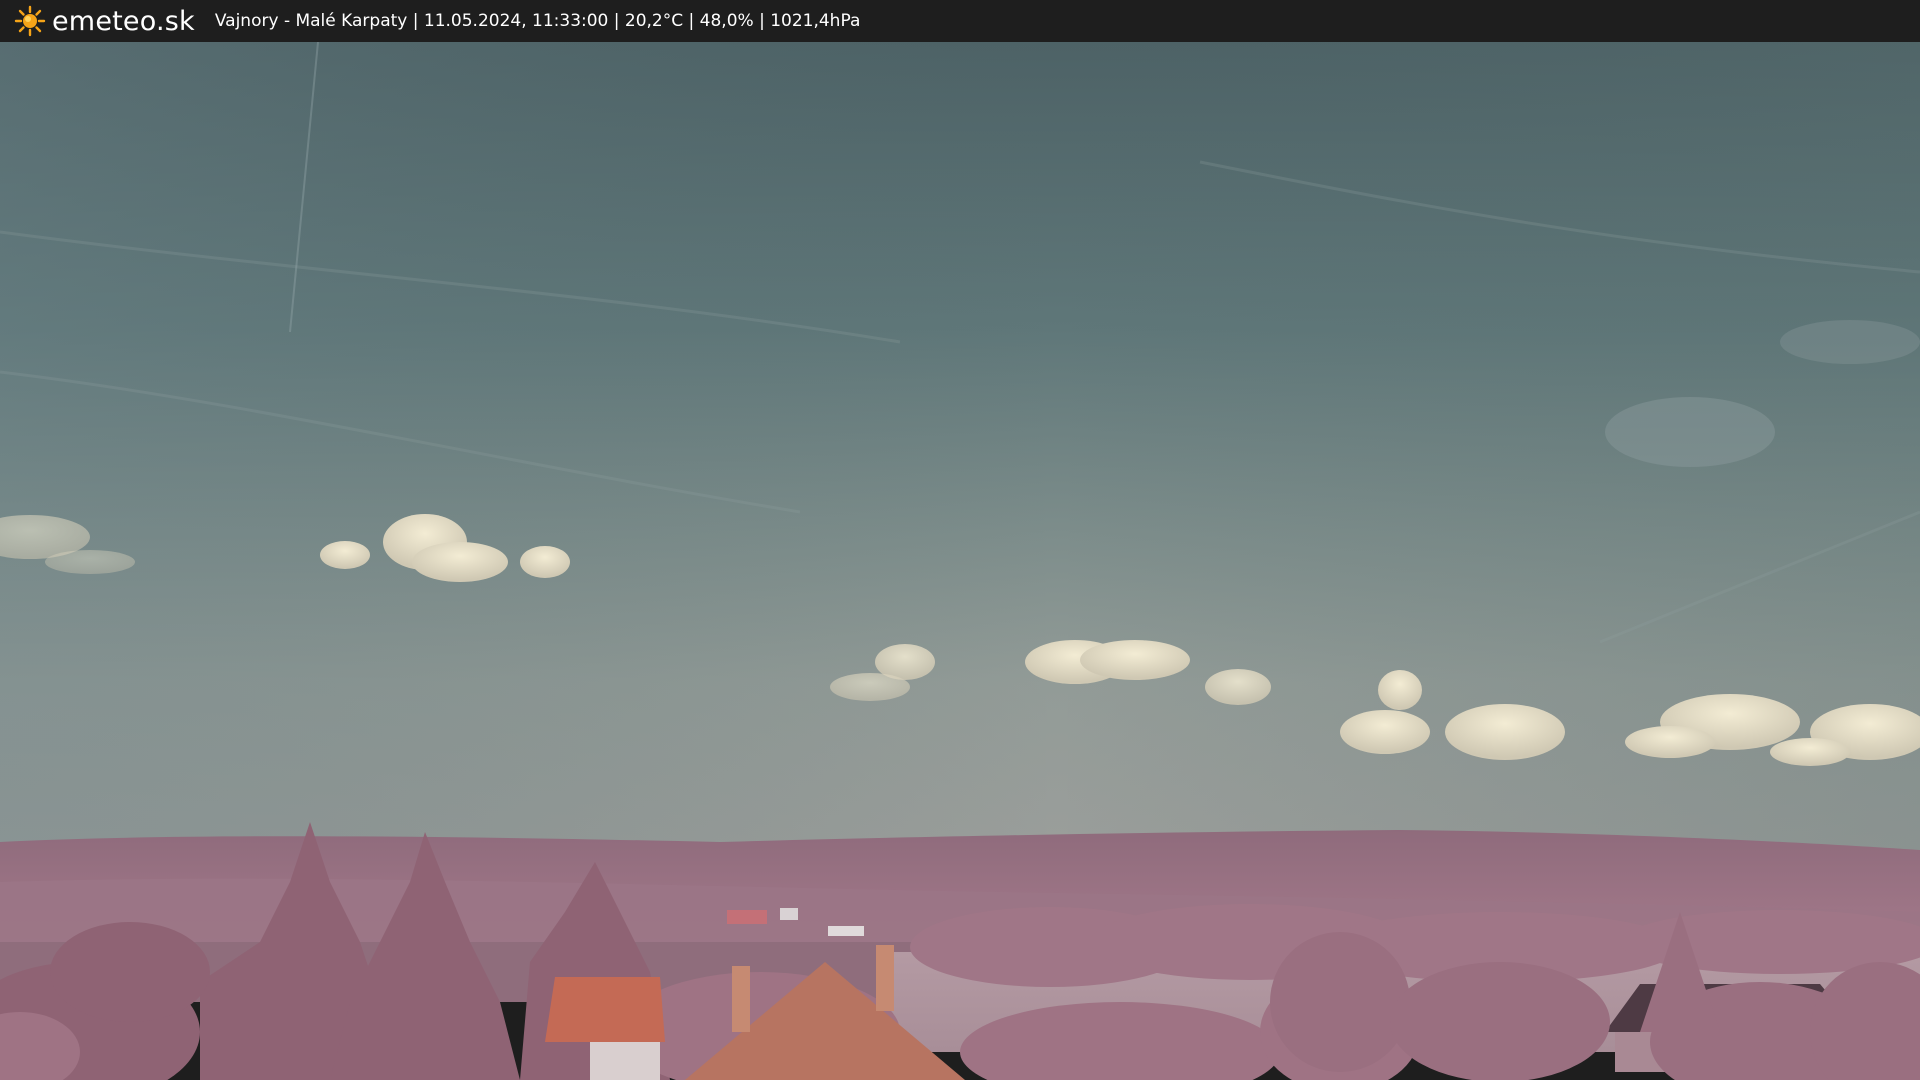 This screenshot has height=1080, width=1920. What do you see at coordinates (123, 21) in the screenshot?
I see `brand-logo-text: emeteo.sk` at bounding box center [123, 21].